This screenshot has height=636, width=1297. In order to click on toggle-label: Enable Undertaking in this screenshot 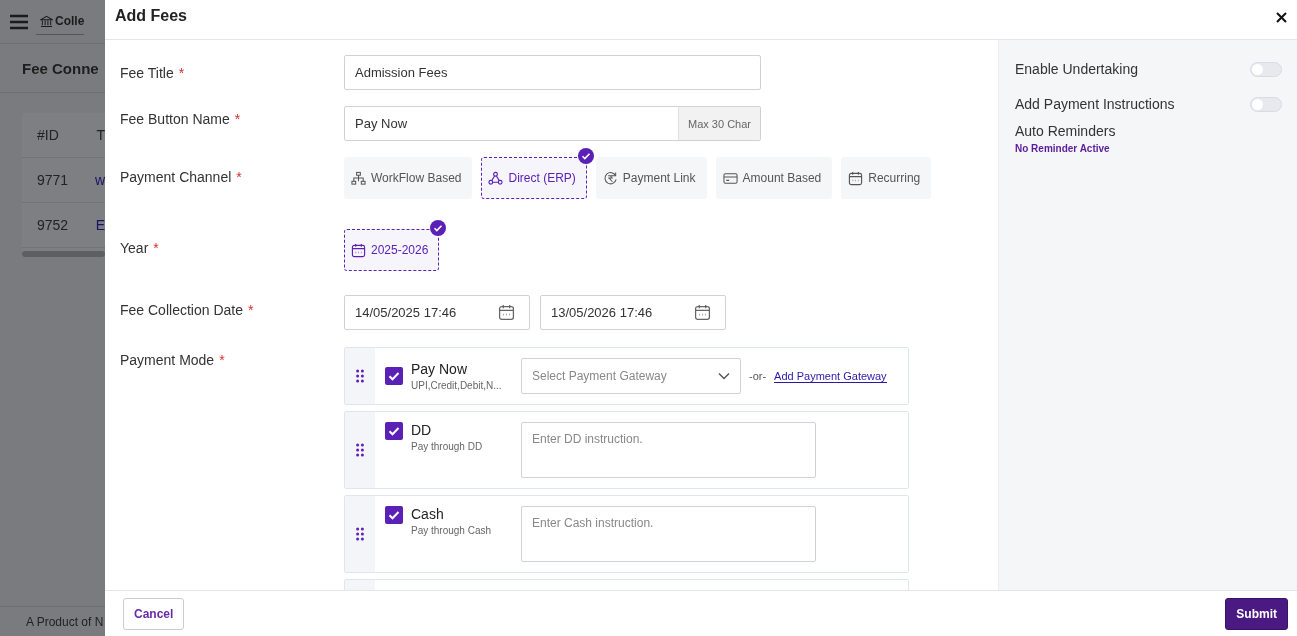, I will do `click(1076, 69)`.